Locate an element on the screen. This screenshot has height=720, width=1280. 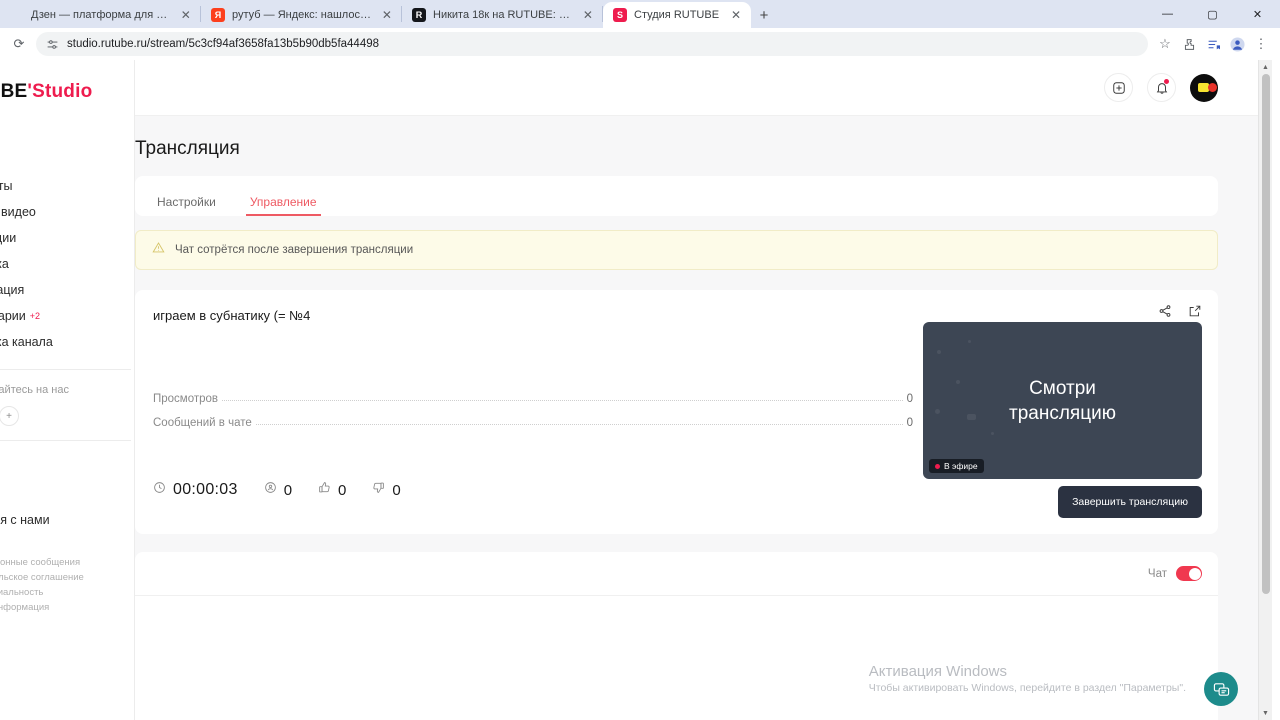
sidebar-item-help: Справка is located at coordinates (67, 494).